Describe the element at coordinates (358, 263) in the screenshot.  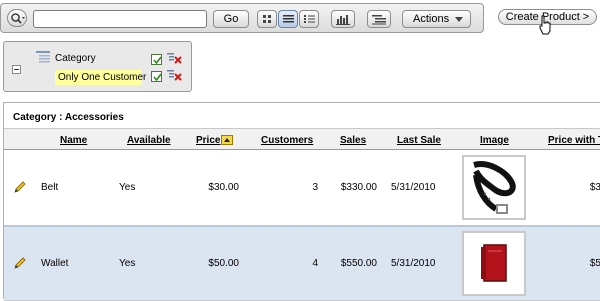
I see `cell-sales: $550.00` at that location.